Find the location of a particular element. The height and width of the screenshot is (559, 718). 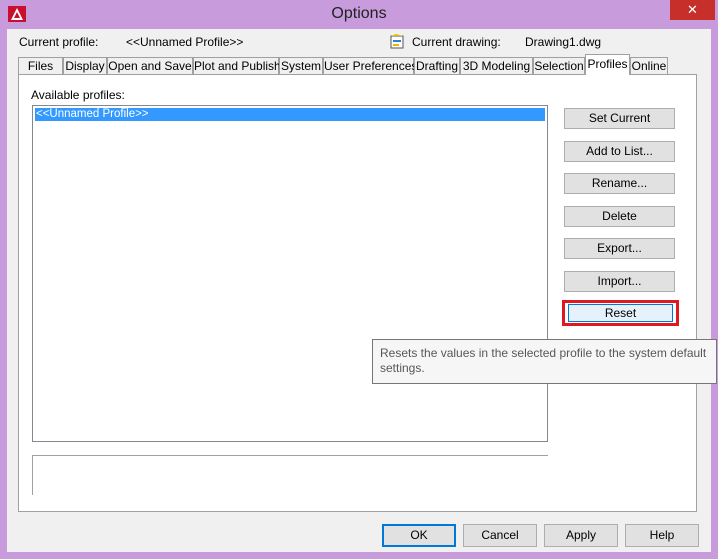

tab-selection: Selection is located at coordinates (559, 65).